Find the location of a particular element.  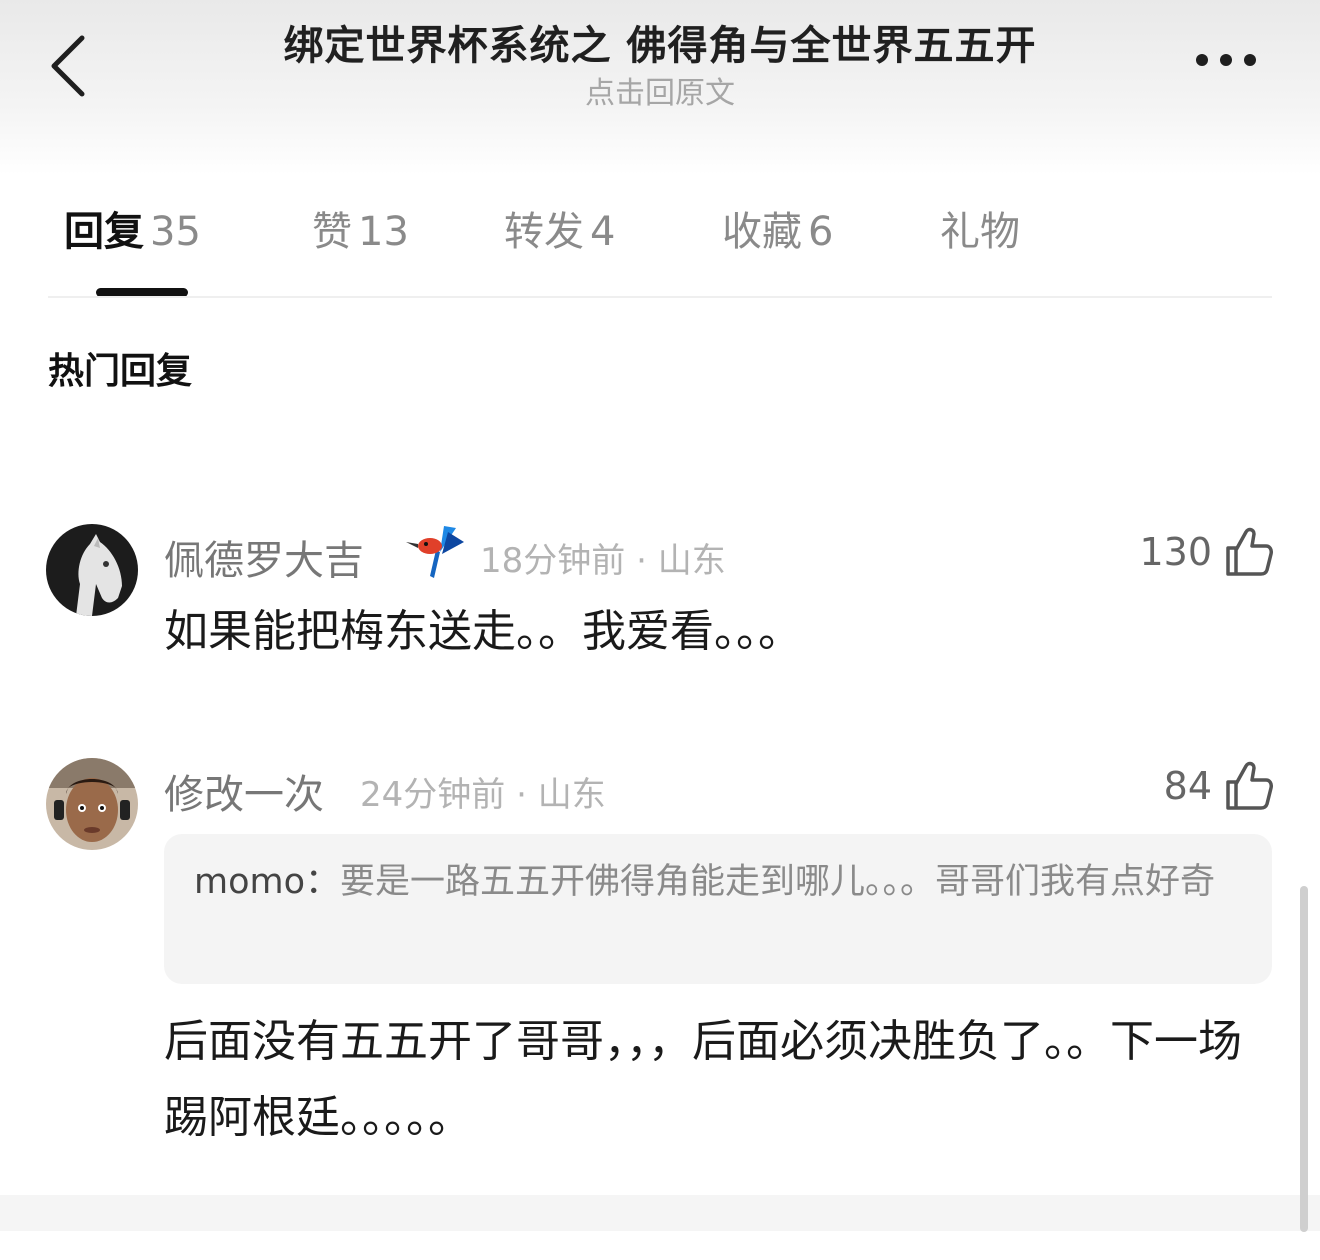

post-title: 绑定世界杯系统之 佛得角与全世界五五开 is located at coordinates (660, 46).